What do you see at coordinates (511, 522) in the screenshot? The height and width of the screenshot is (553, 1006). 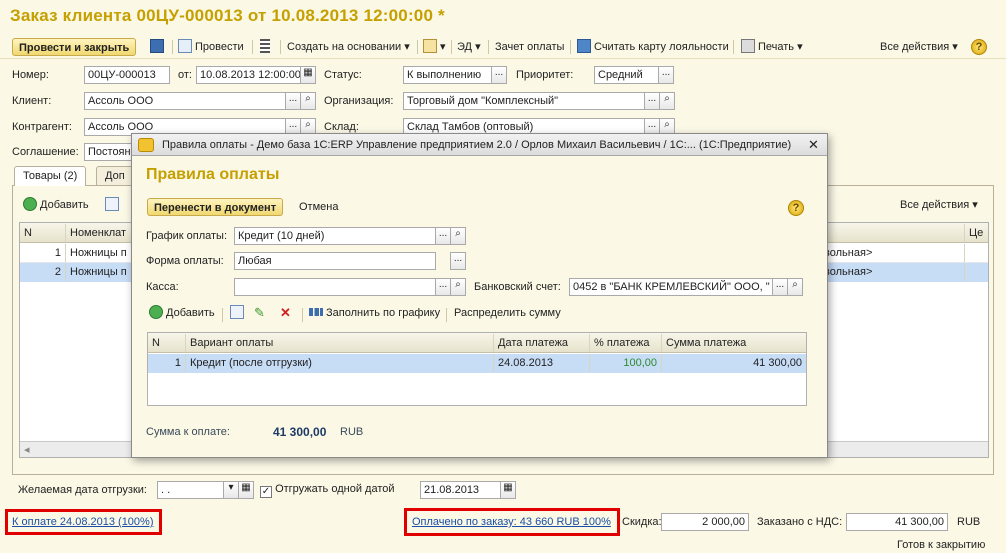 I see `paid-link: Оплачено по заказу: 43 660 RUB 100%` at bounding box center [511, 522].